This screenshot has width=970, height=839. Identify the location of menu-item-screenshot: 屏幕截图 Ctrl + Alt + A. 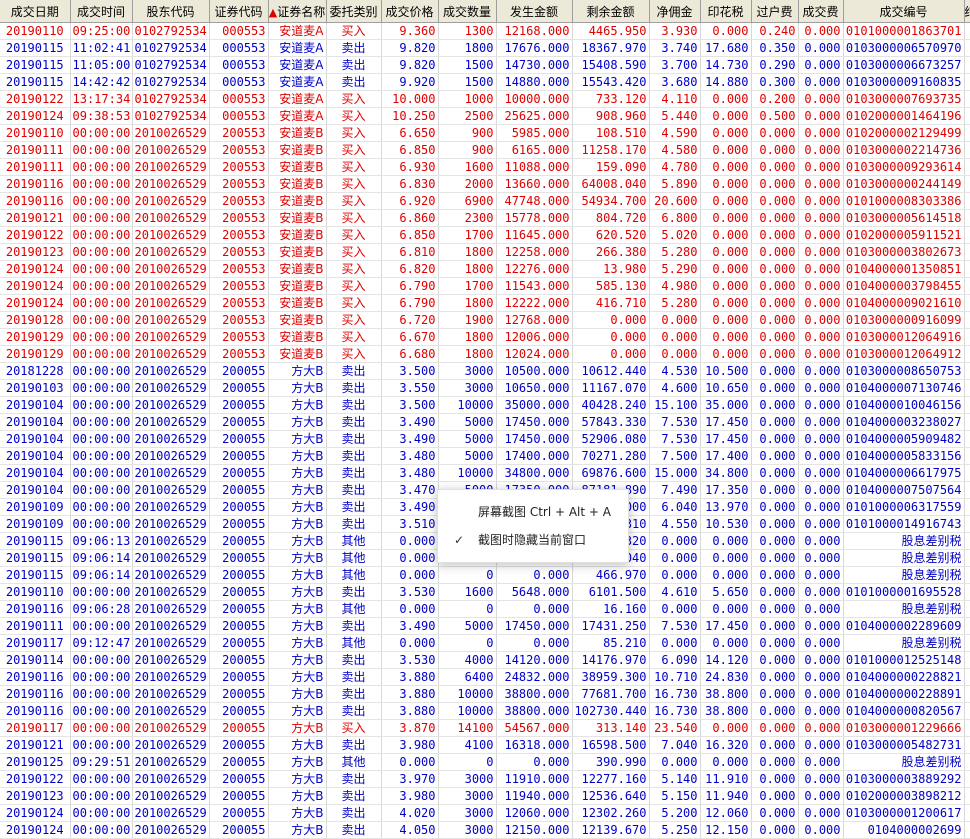
(533, 512).